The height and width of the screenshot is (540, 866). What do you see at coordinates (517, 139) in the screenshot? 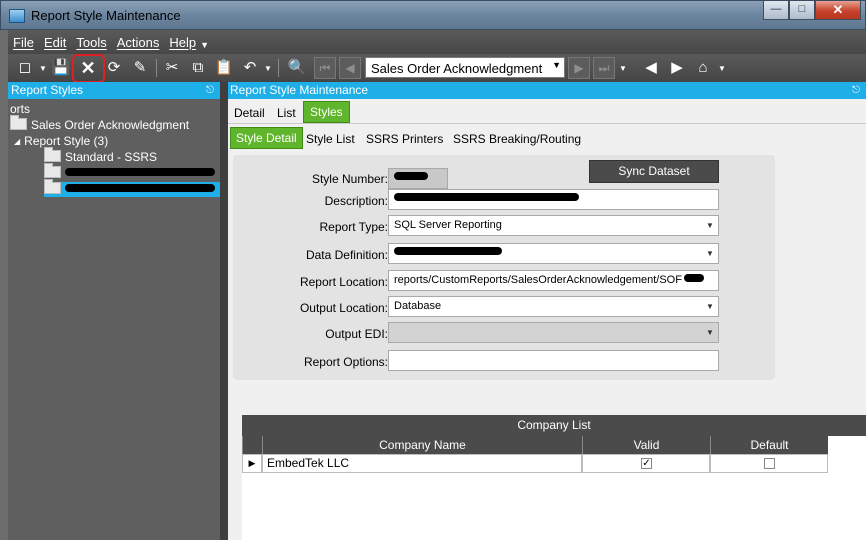
I see `tab-ssrs-breaking-routing: SSRS Breaking/Routing` at bounding box center [517, 139].